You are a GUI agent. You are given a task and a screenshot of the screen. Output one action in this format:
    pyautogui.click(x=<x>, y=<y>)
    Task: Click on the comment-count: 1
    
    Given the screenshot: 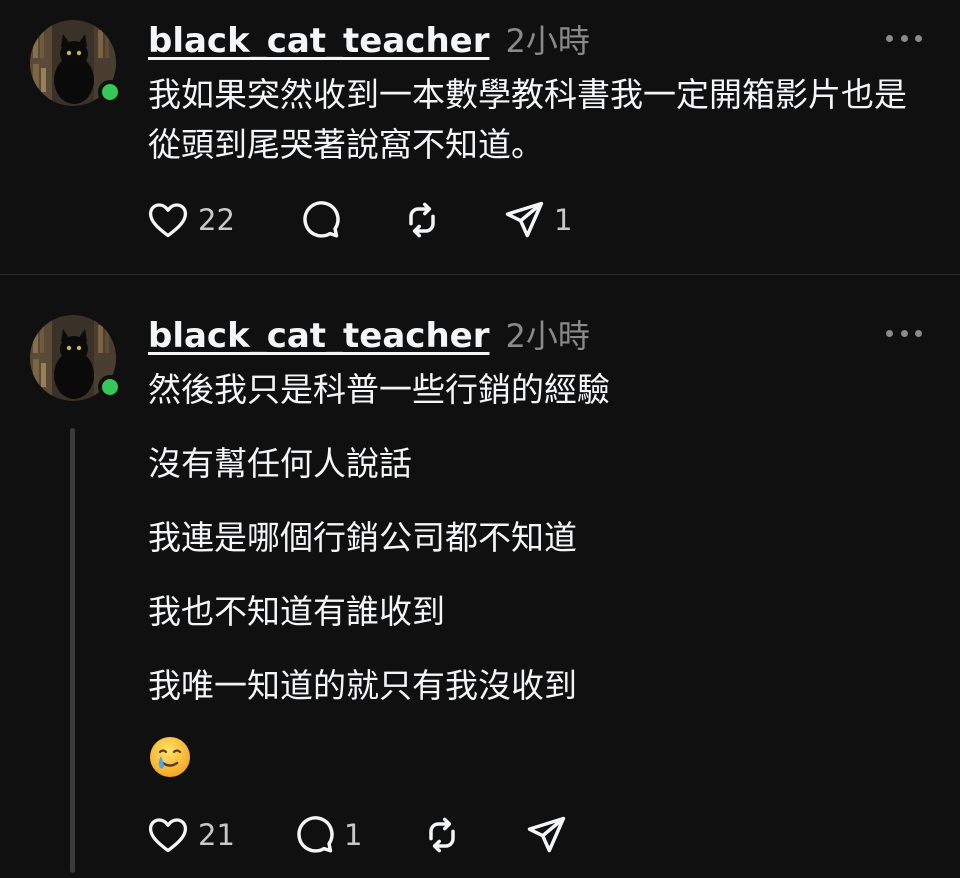 What is the action you would take?
    pyautogui.click(x=353, y=835)
    